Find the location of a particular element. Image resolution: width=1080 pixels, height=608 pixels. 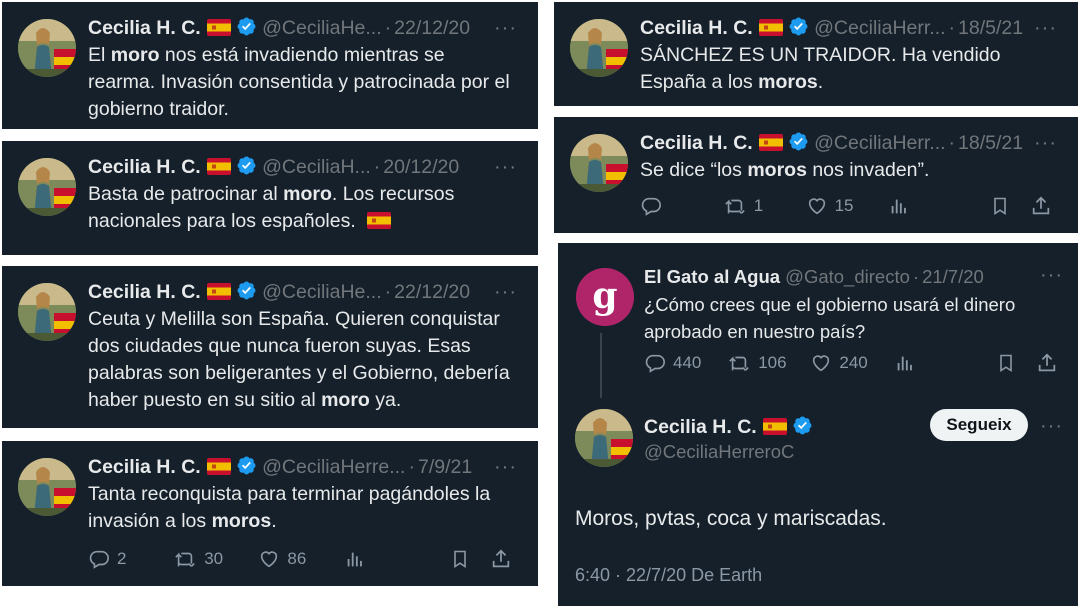

tweet-text: Se dice “los moros nos invaden”. is located at coordinates (847, 170).